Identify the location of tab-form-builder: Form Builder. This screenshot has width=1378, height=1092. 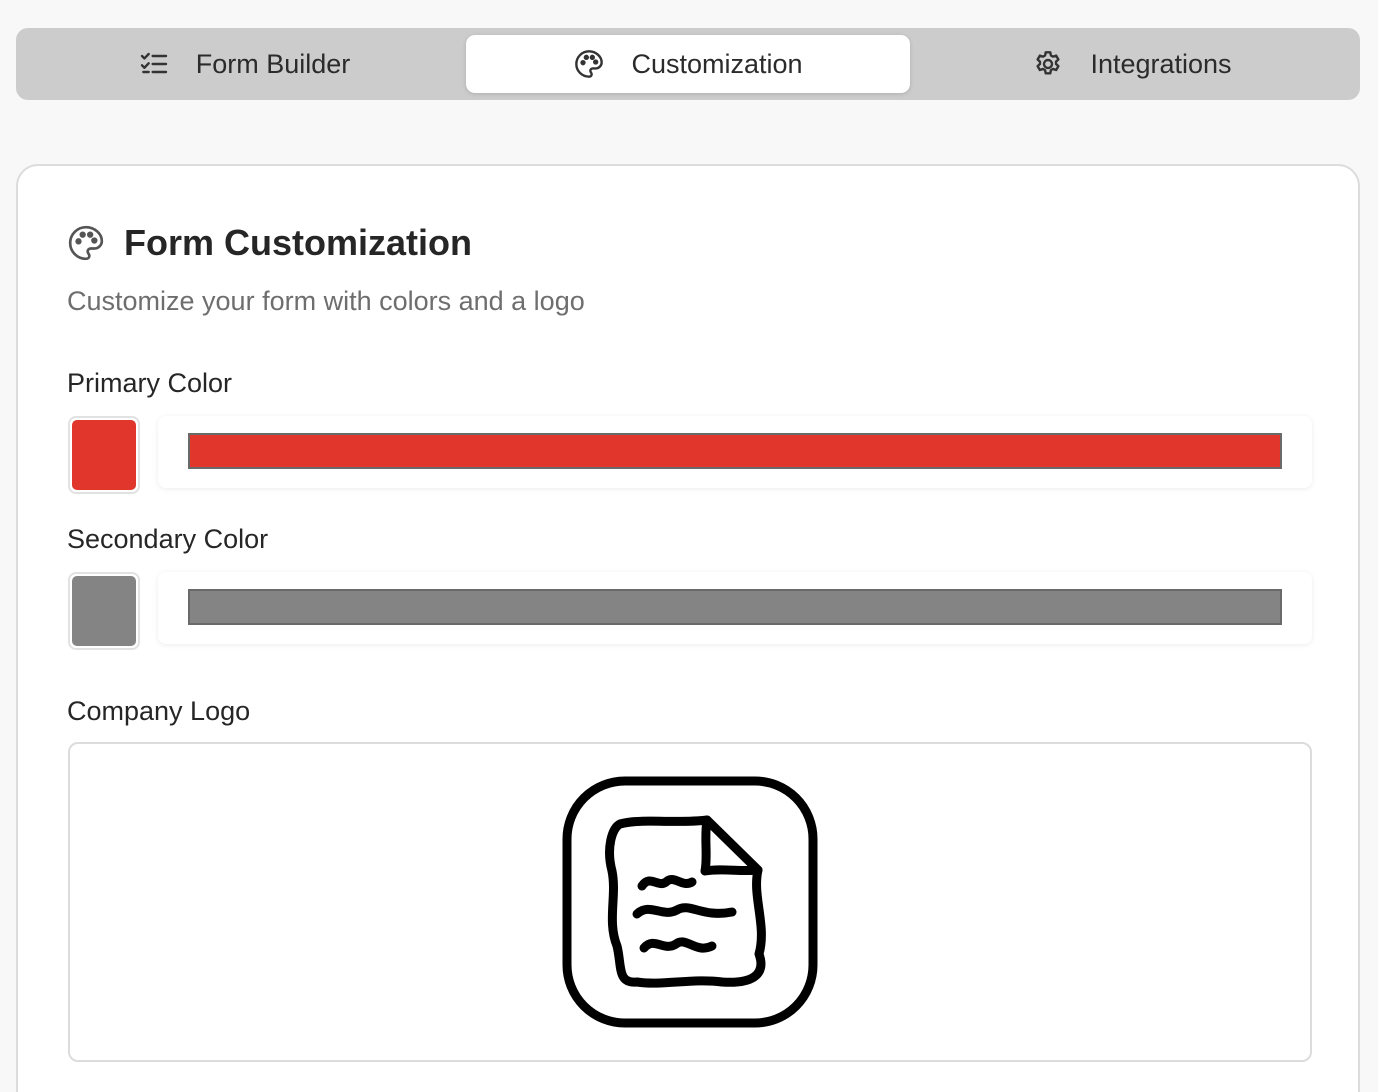
(244, 64).